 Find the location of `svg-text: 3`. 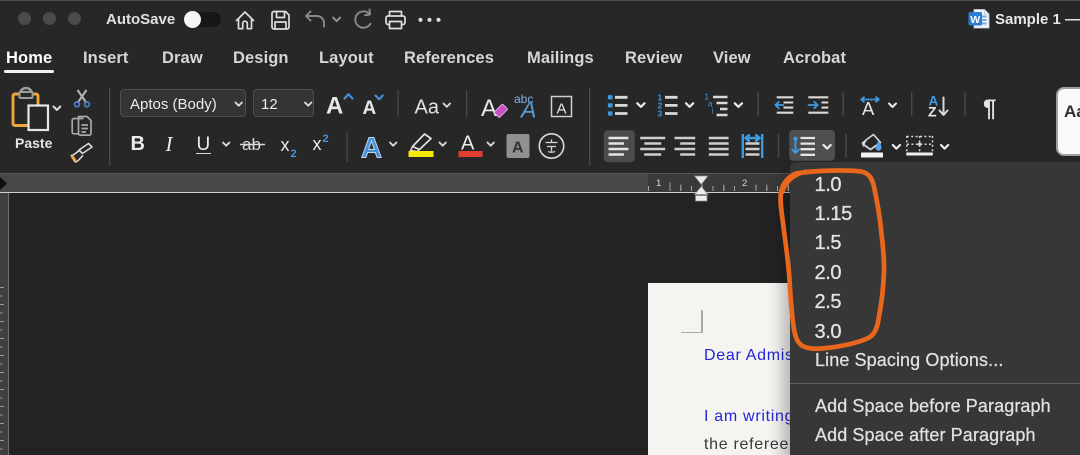

svg-text: 3 is located at coordinates (660, 114).